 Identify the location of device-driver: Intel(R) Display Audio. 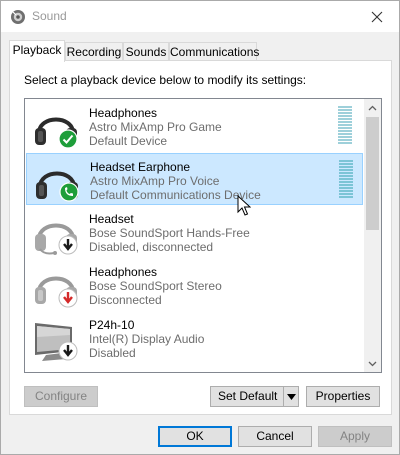
(147, 339).